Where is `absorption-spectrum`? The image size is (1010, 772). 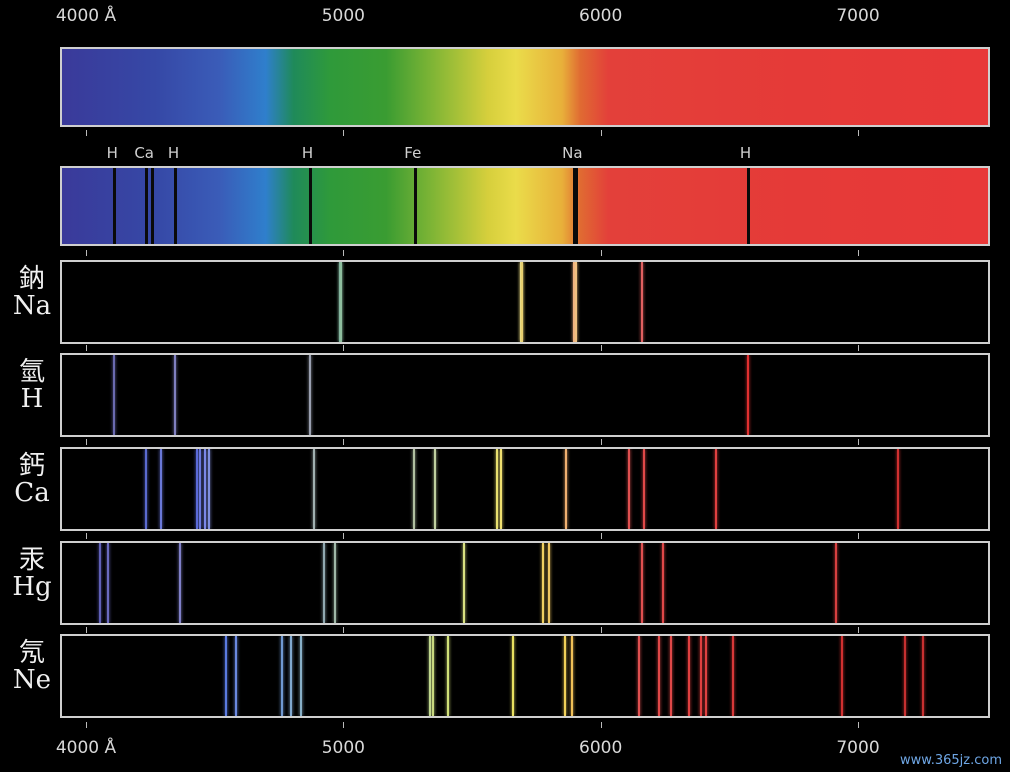 absorption-spectrum is located at coordinates (525, 206).